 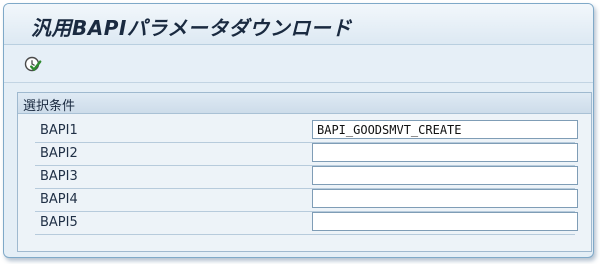 What do you see at coordinates (298, 64) in the screenshot?
I see `application-toolbar` at bounding box center [298, 64].